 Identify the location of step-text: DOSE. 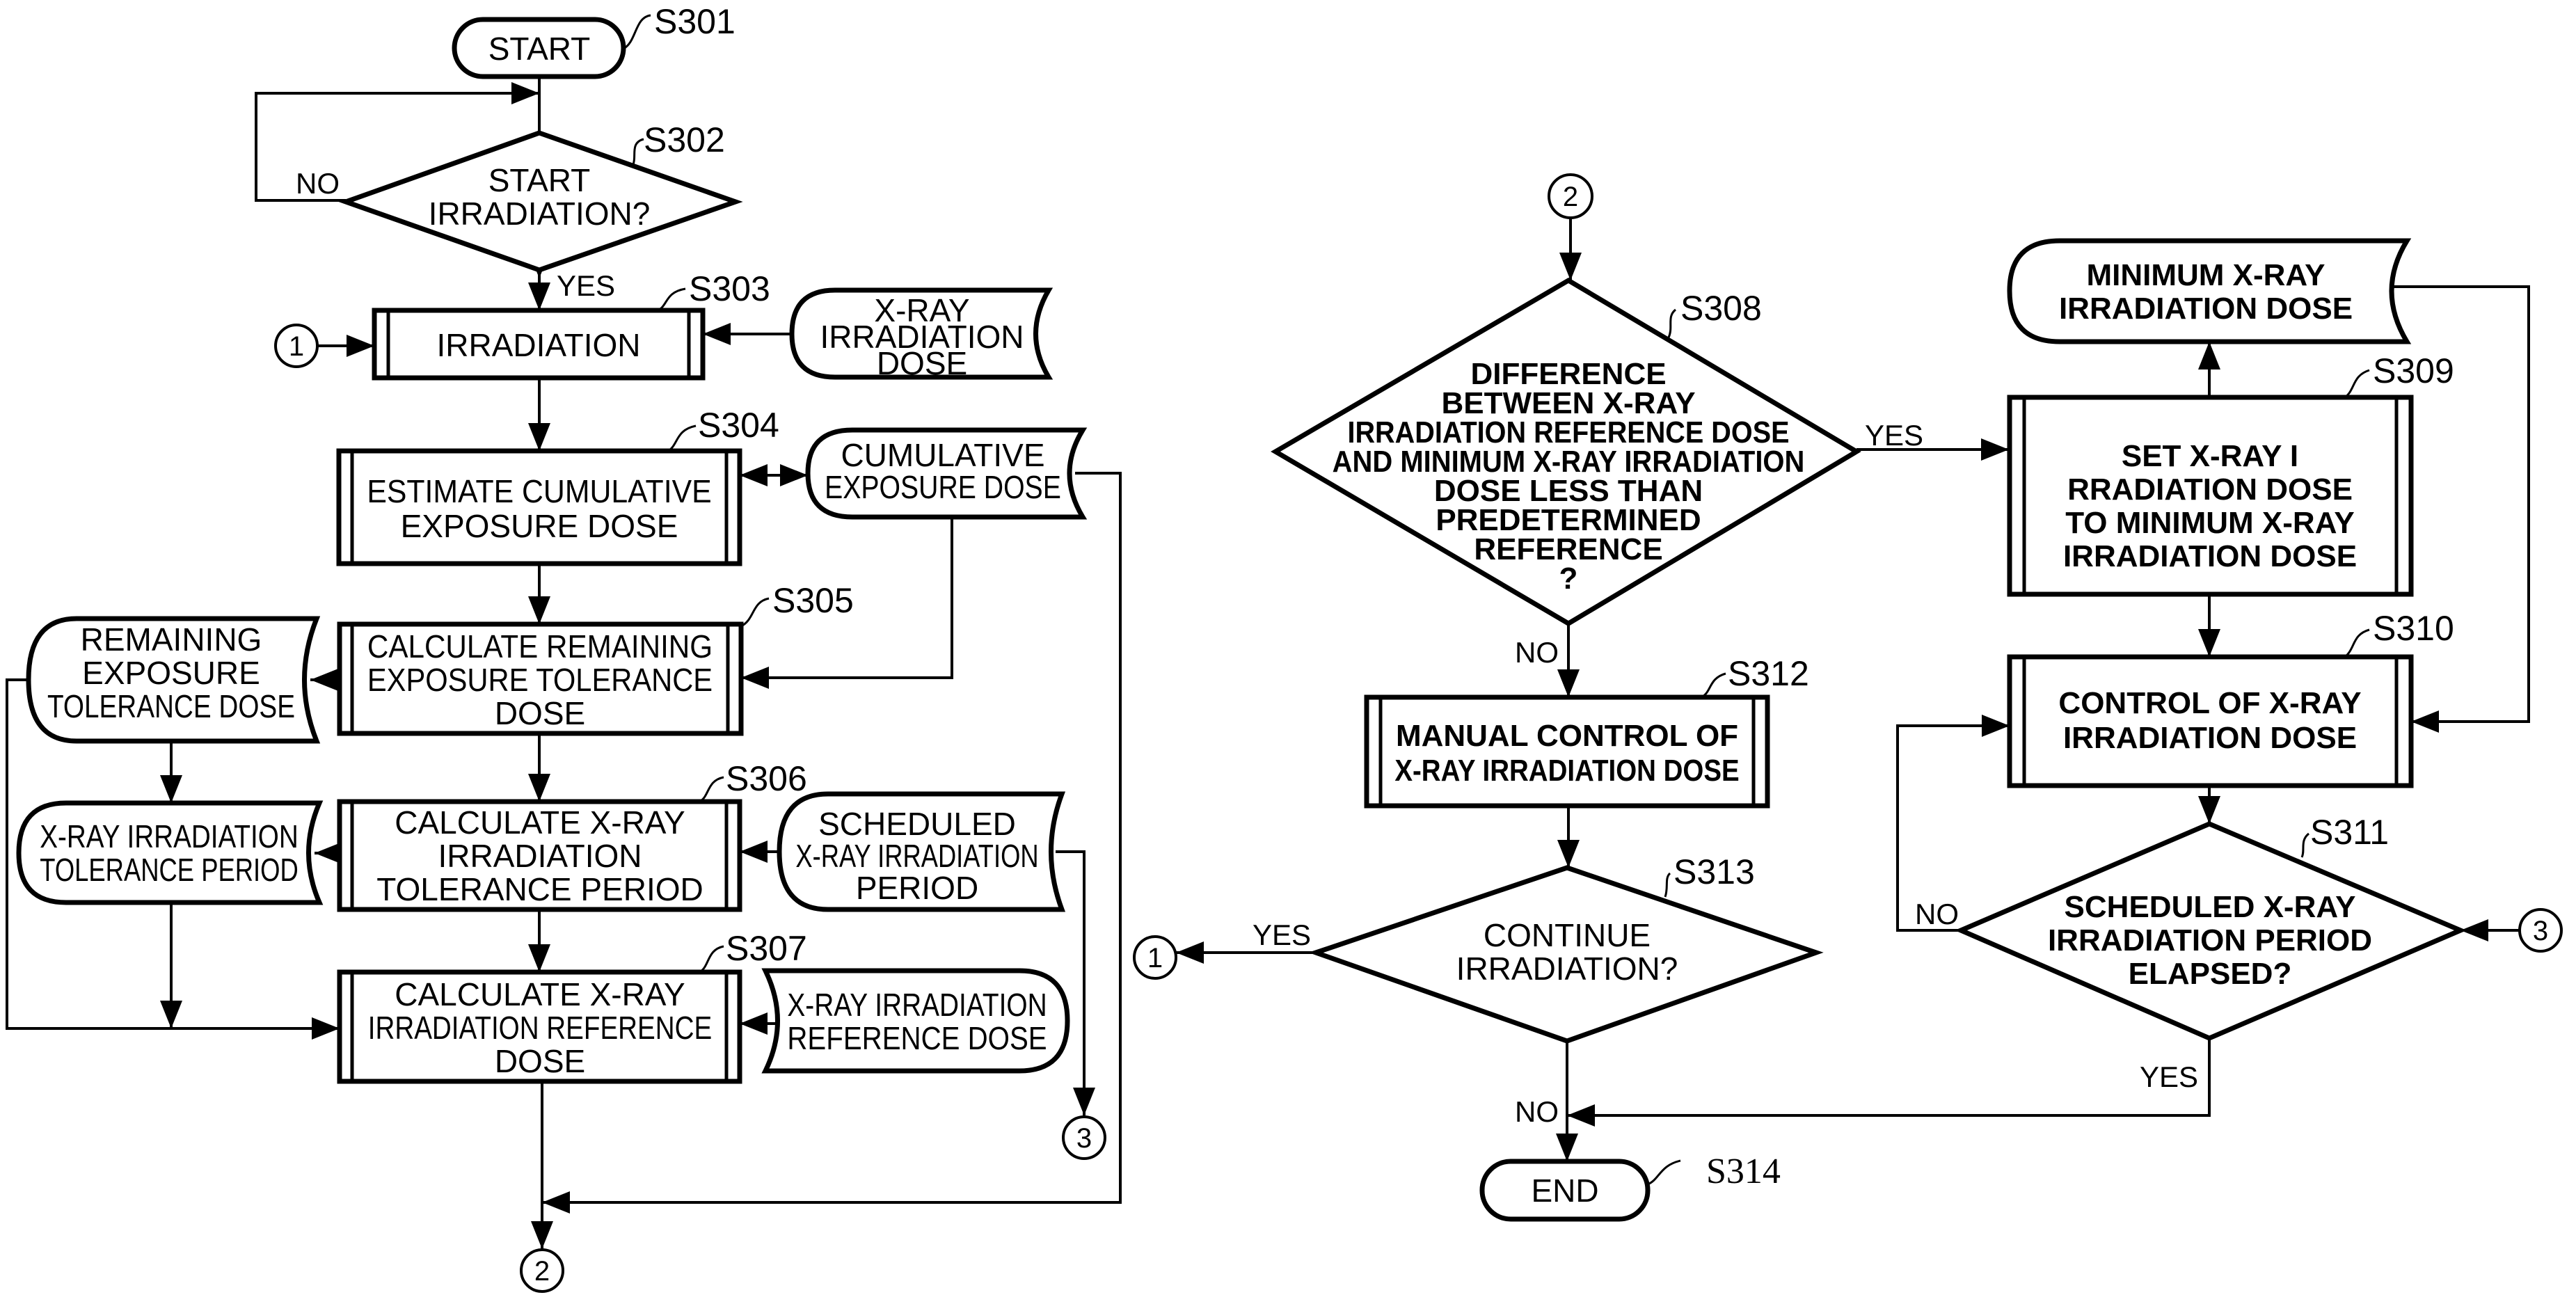
(540, 1061).